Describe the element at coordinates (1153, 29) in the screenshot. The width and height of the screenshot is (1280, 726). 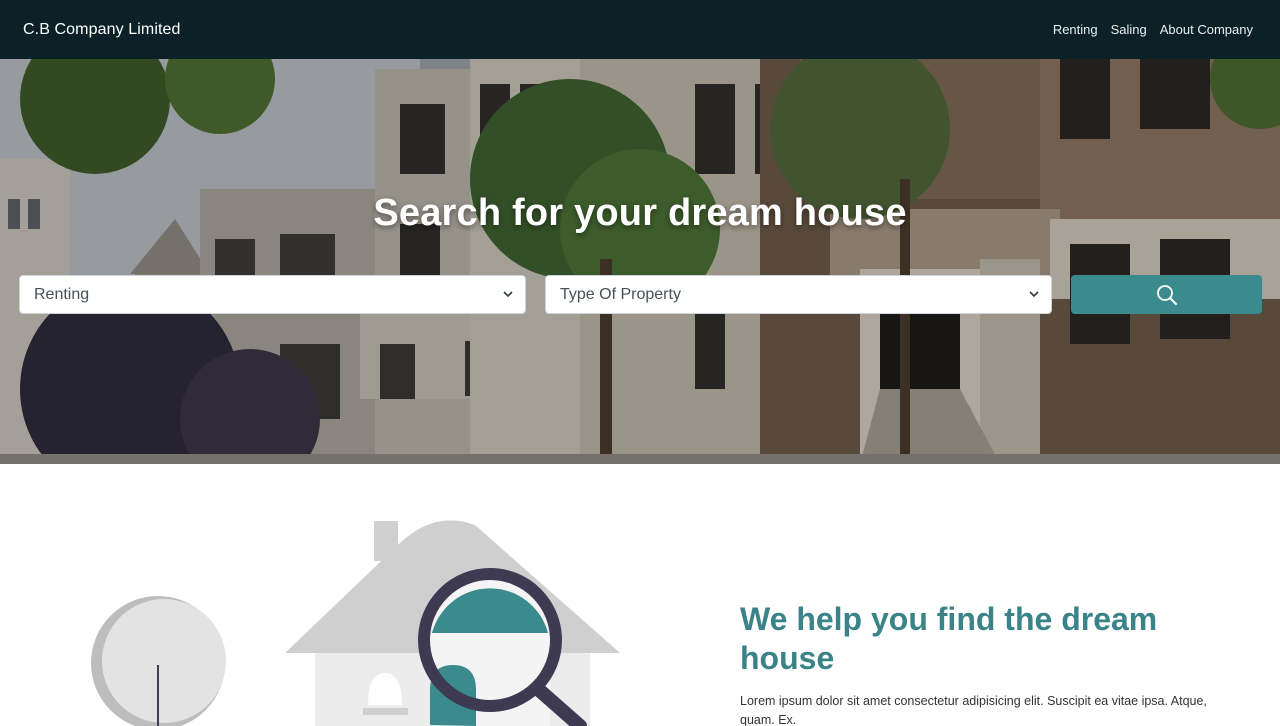
I see `nav-links: Renting Saling About Company` at that location.